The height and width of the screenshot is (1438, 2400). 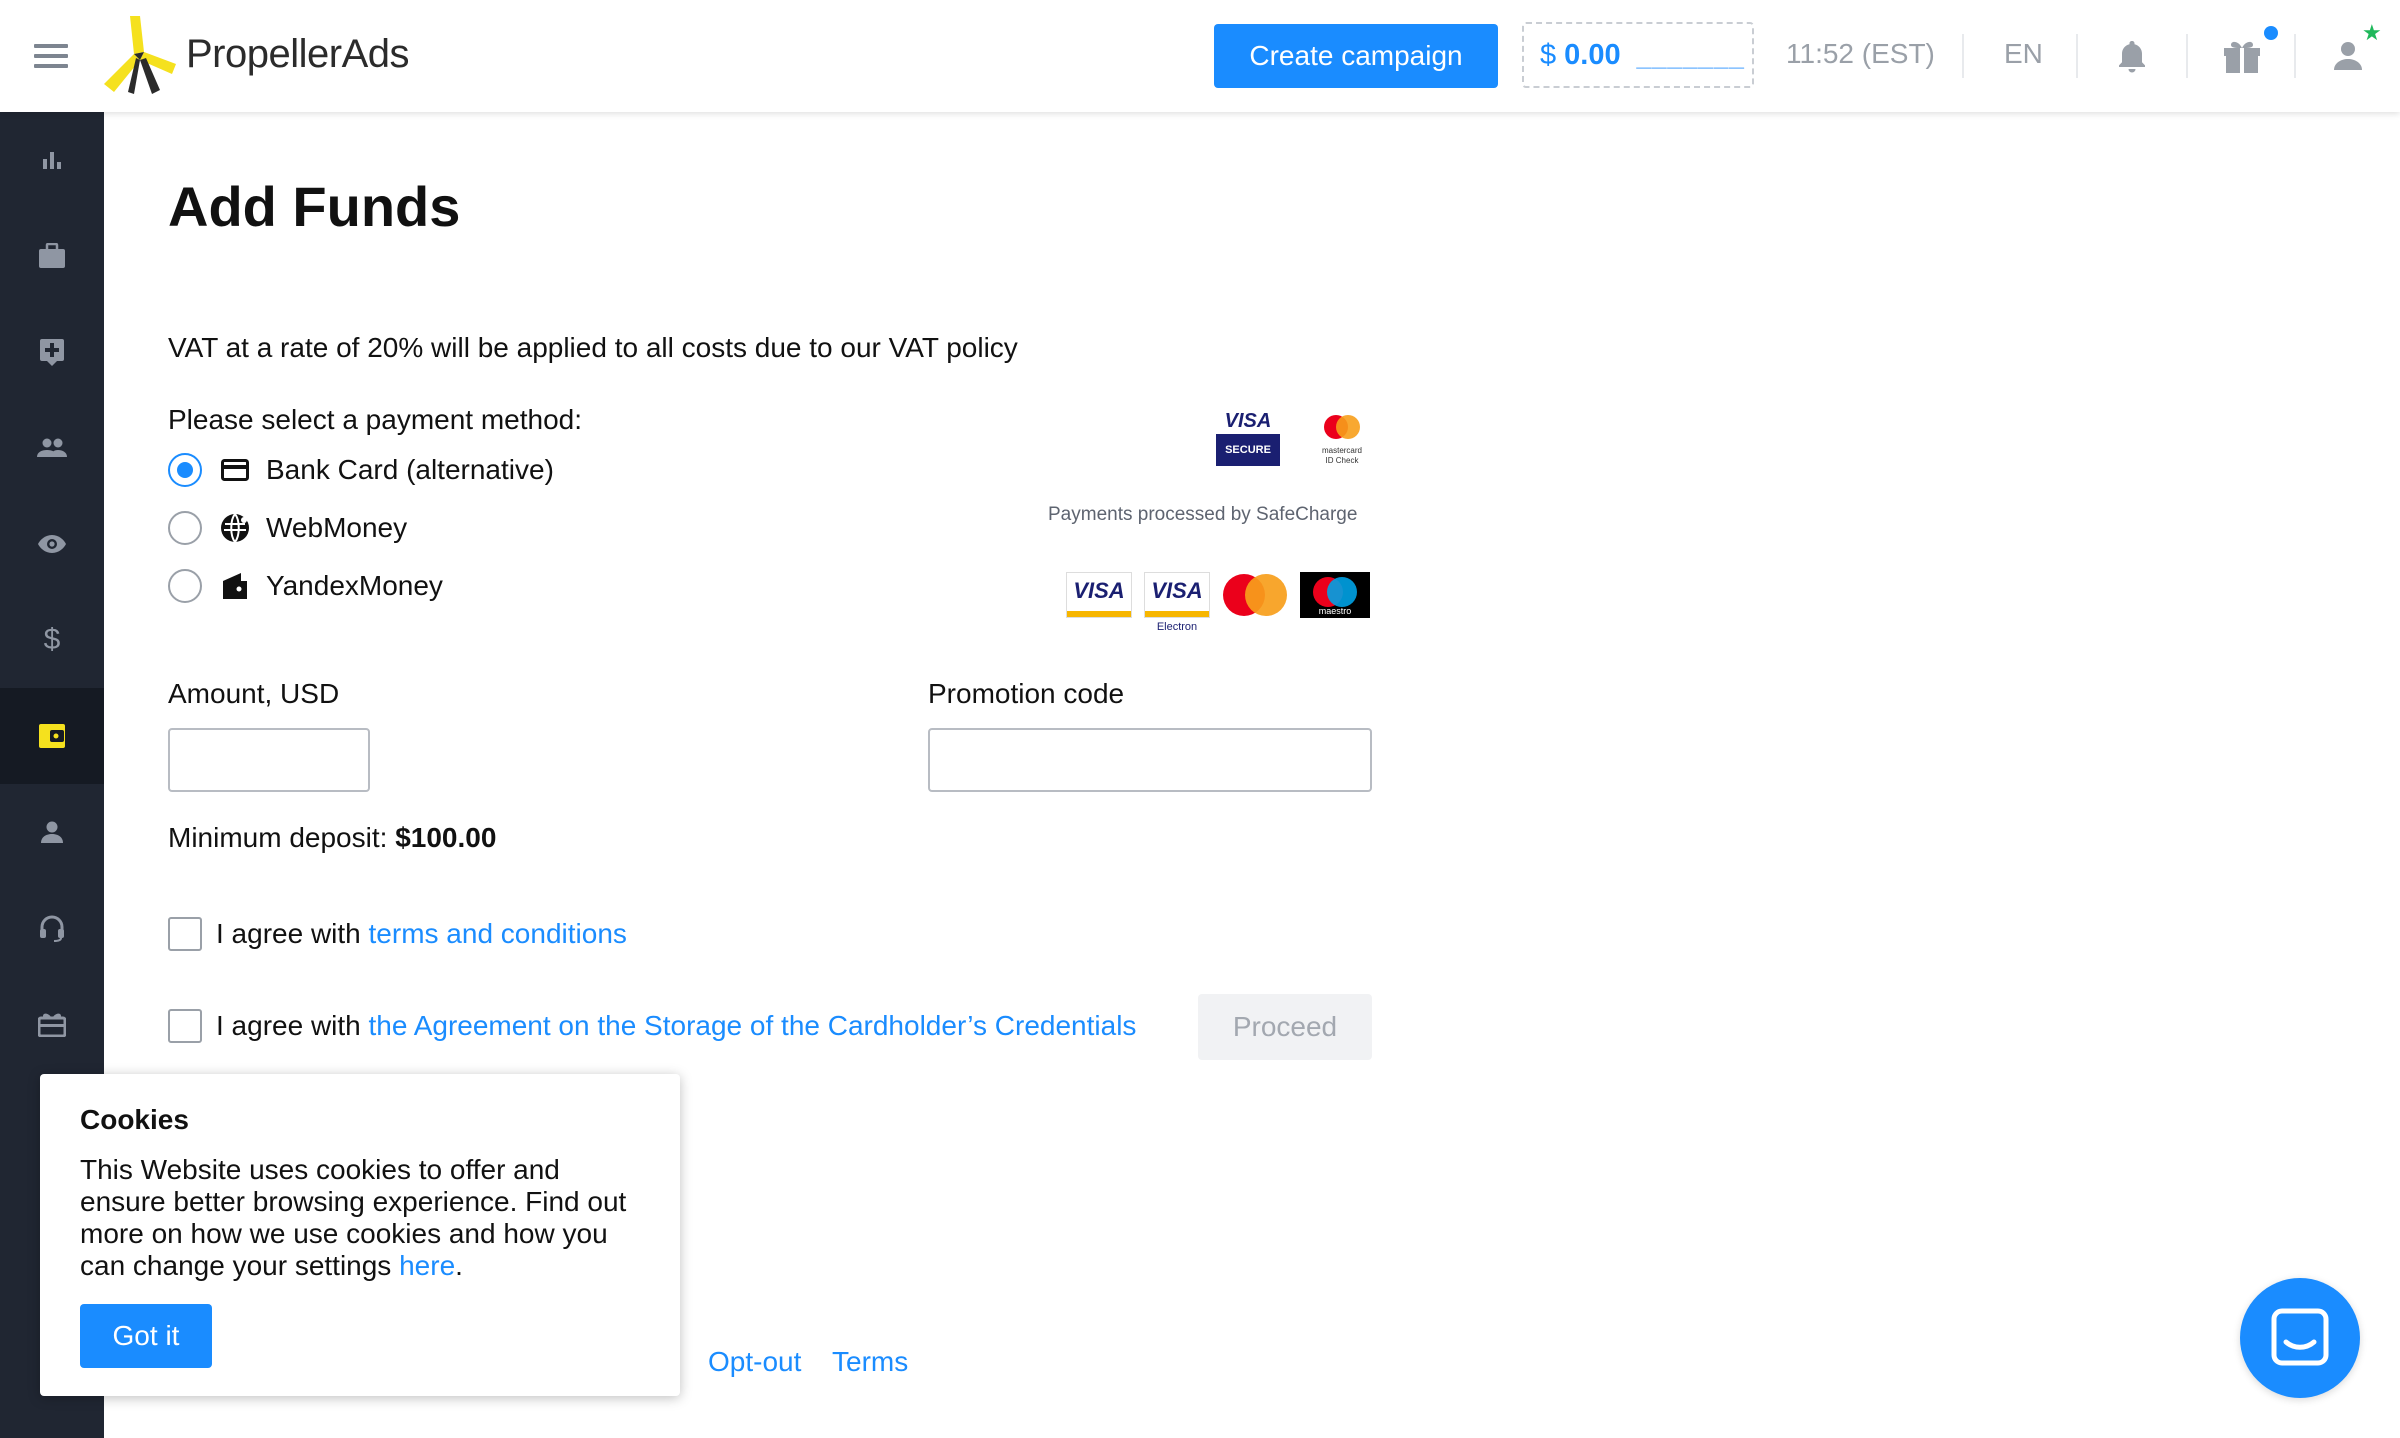 I want to click on sidebar-item-support, so click(x=52, y=928).